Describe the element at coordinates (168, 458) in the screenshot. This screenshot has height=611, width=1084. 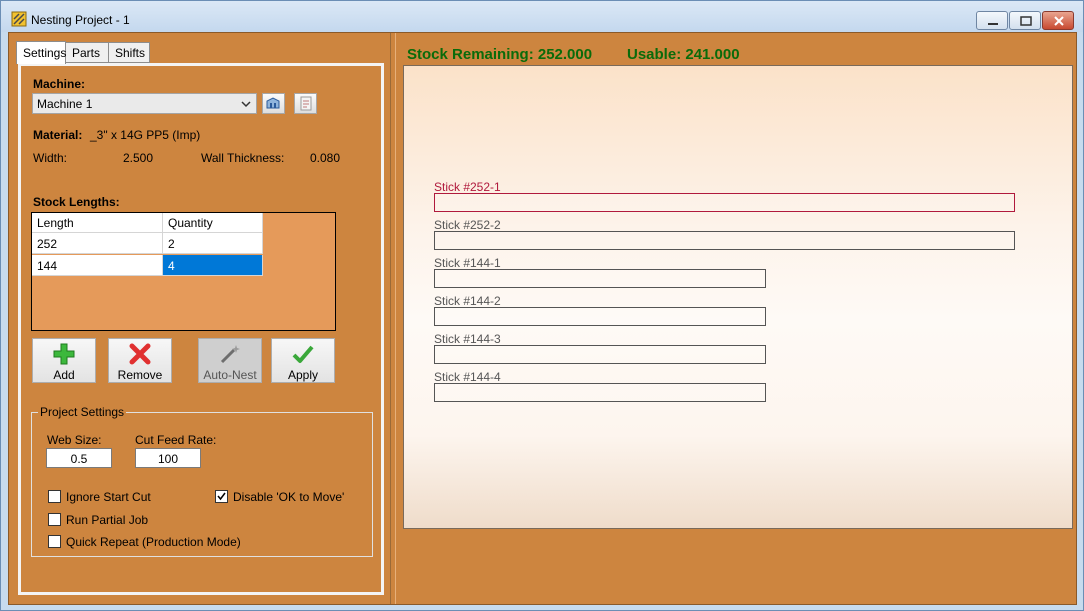
I see `cut-feed-rate-input: 100` at that location.